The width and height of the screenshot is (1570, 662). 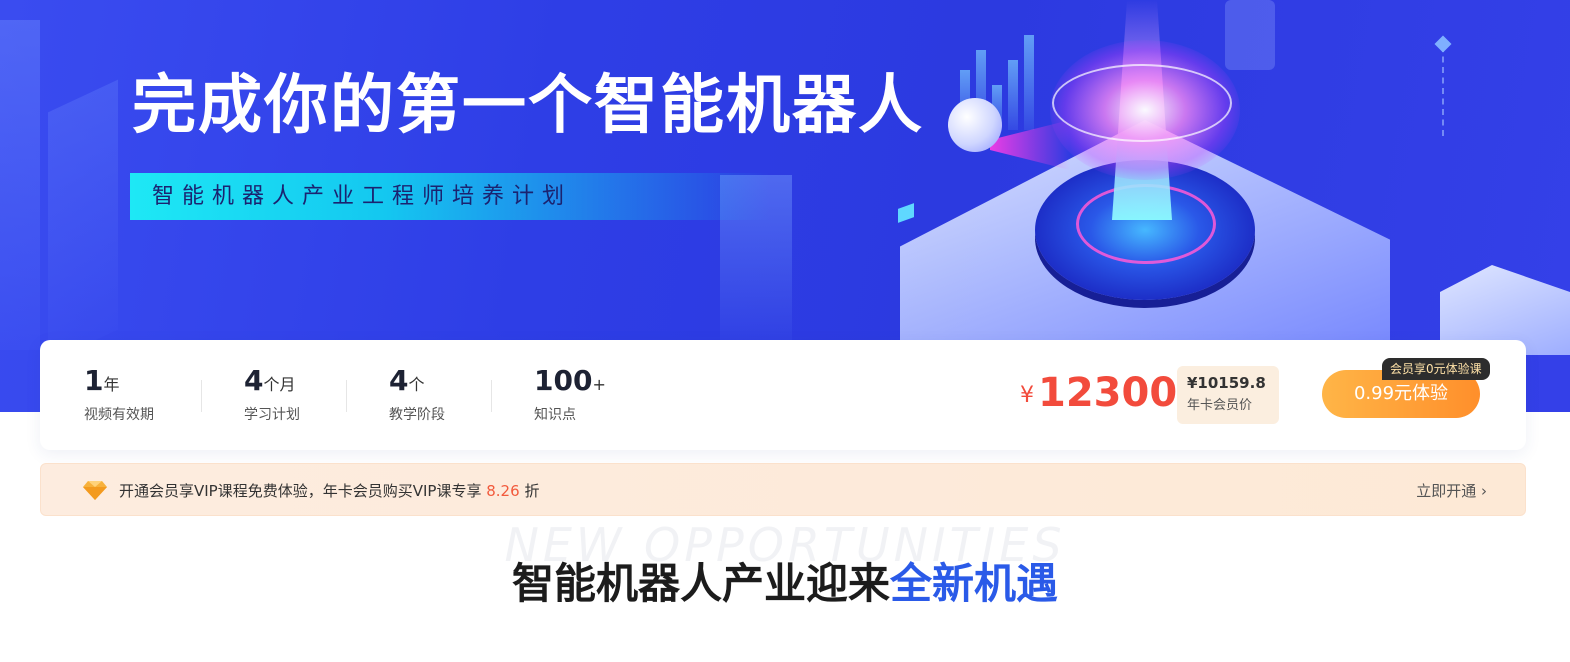 What do you see at coordinates (1108, 393) in the screenshot?
I see `price-amount: 12300` at bounding box center [1108, 393].